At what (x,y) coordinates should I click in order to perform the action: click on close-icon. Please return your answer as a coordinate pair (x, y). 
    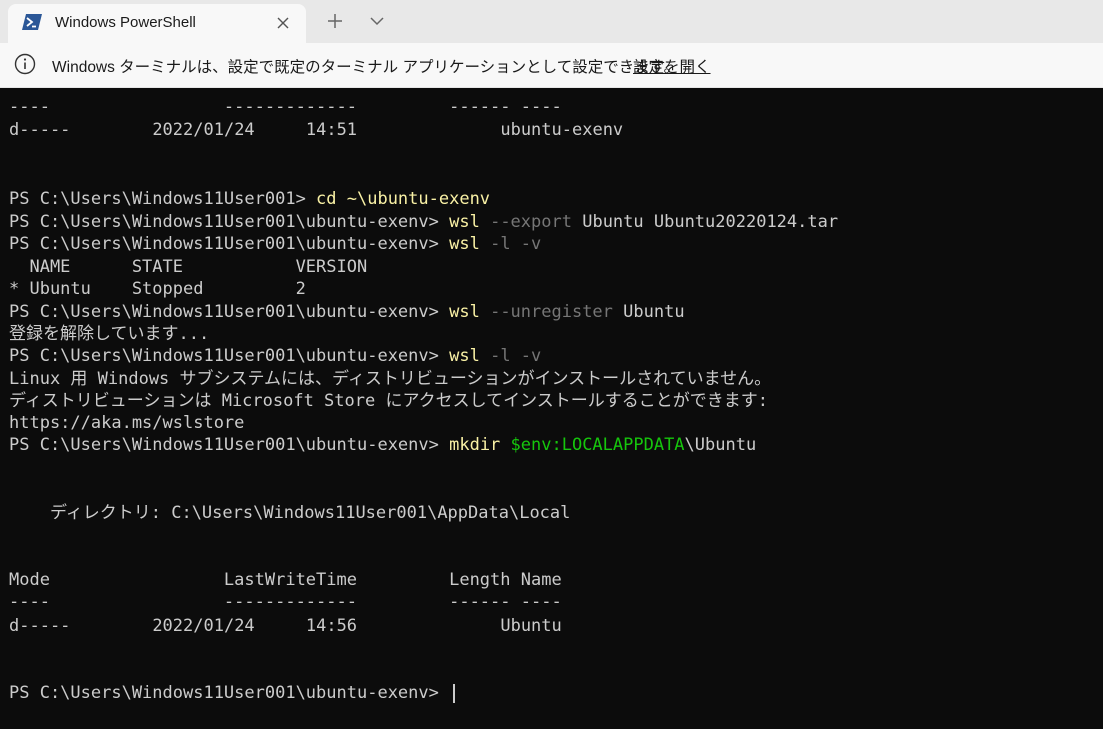
    Looking at the image, I should click on (283, 23).